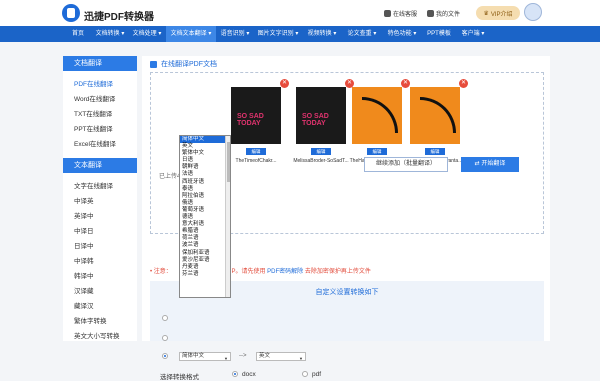 Image resolution: width=600 pixels, height=381 pixels. Describe the element at coordinates (278, 34) in the screenshot. I see `nav-ocr: 图片文字识别 ▾` at that location.